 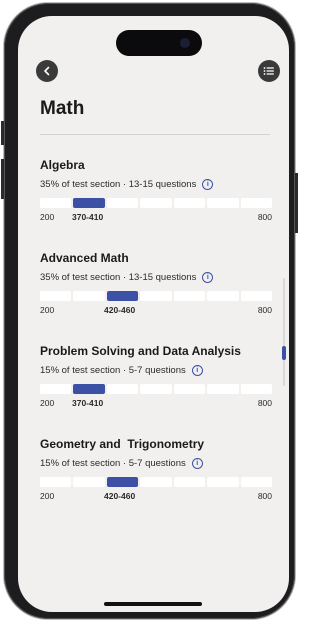 What do you see at coordinates (185, 43) in the screenshot?
I see `camera-icon` at bounding box center [185, 43].